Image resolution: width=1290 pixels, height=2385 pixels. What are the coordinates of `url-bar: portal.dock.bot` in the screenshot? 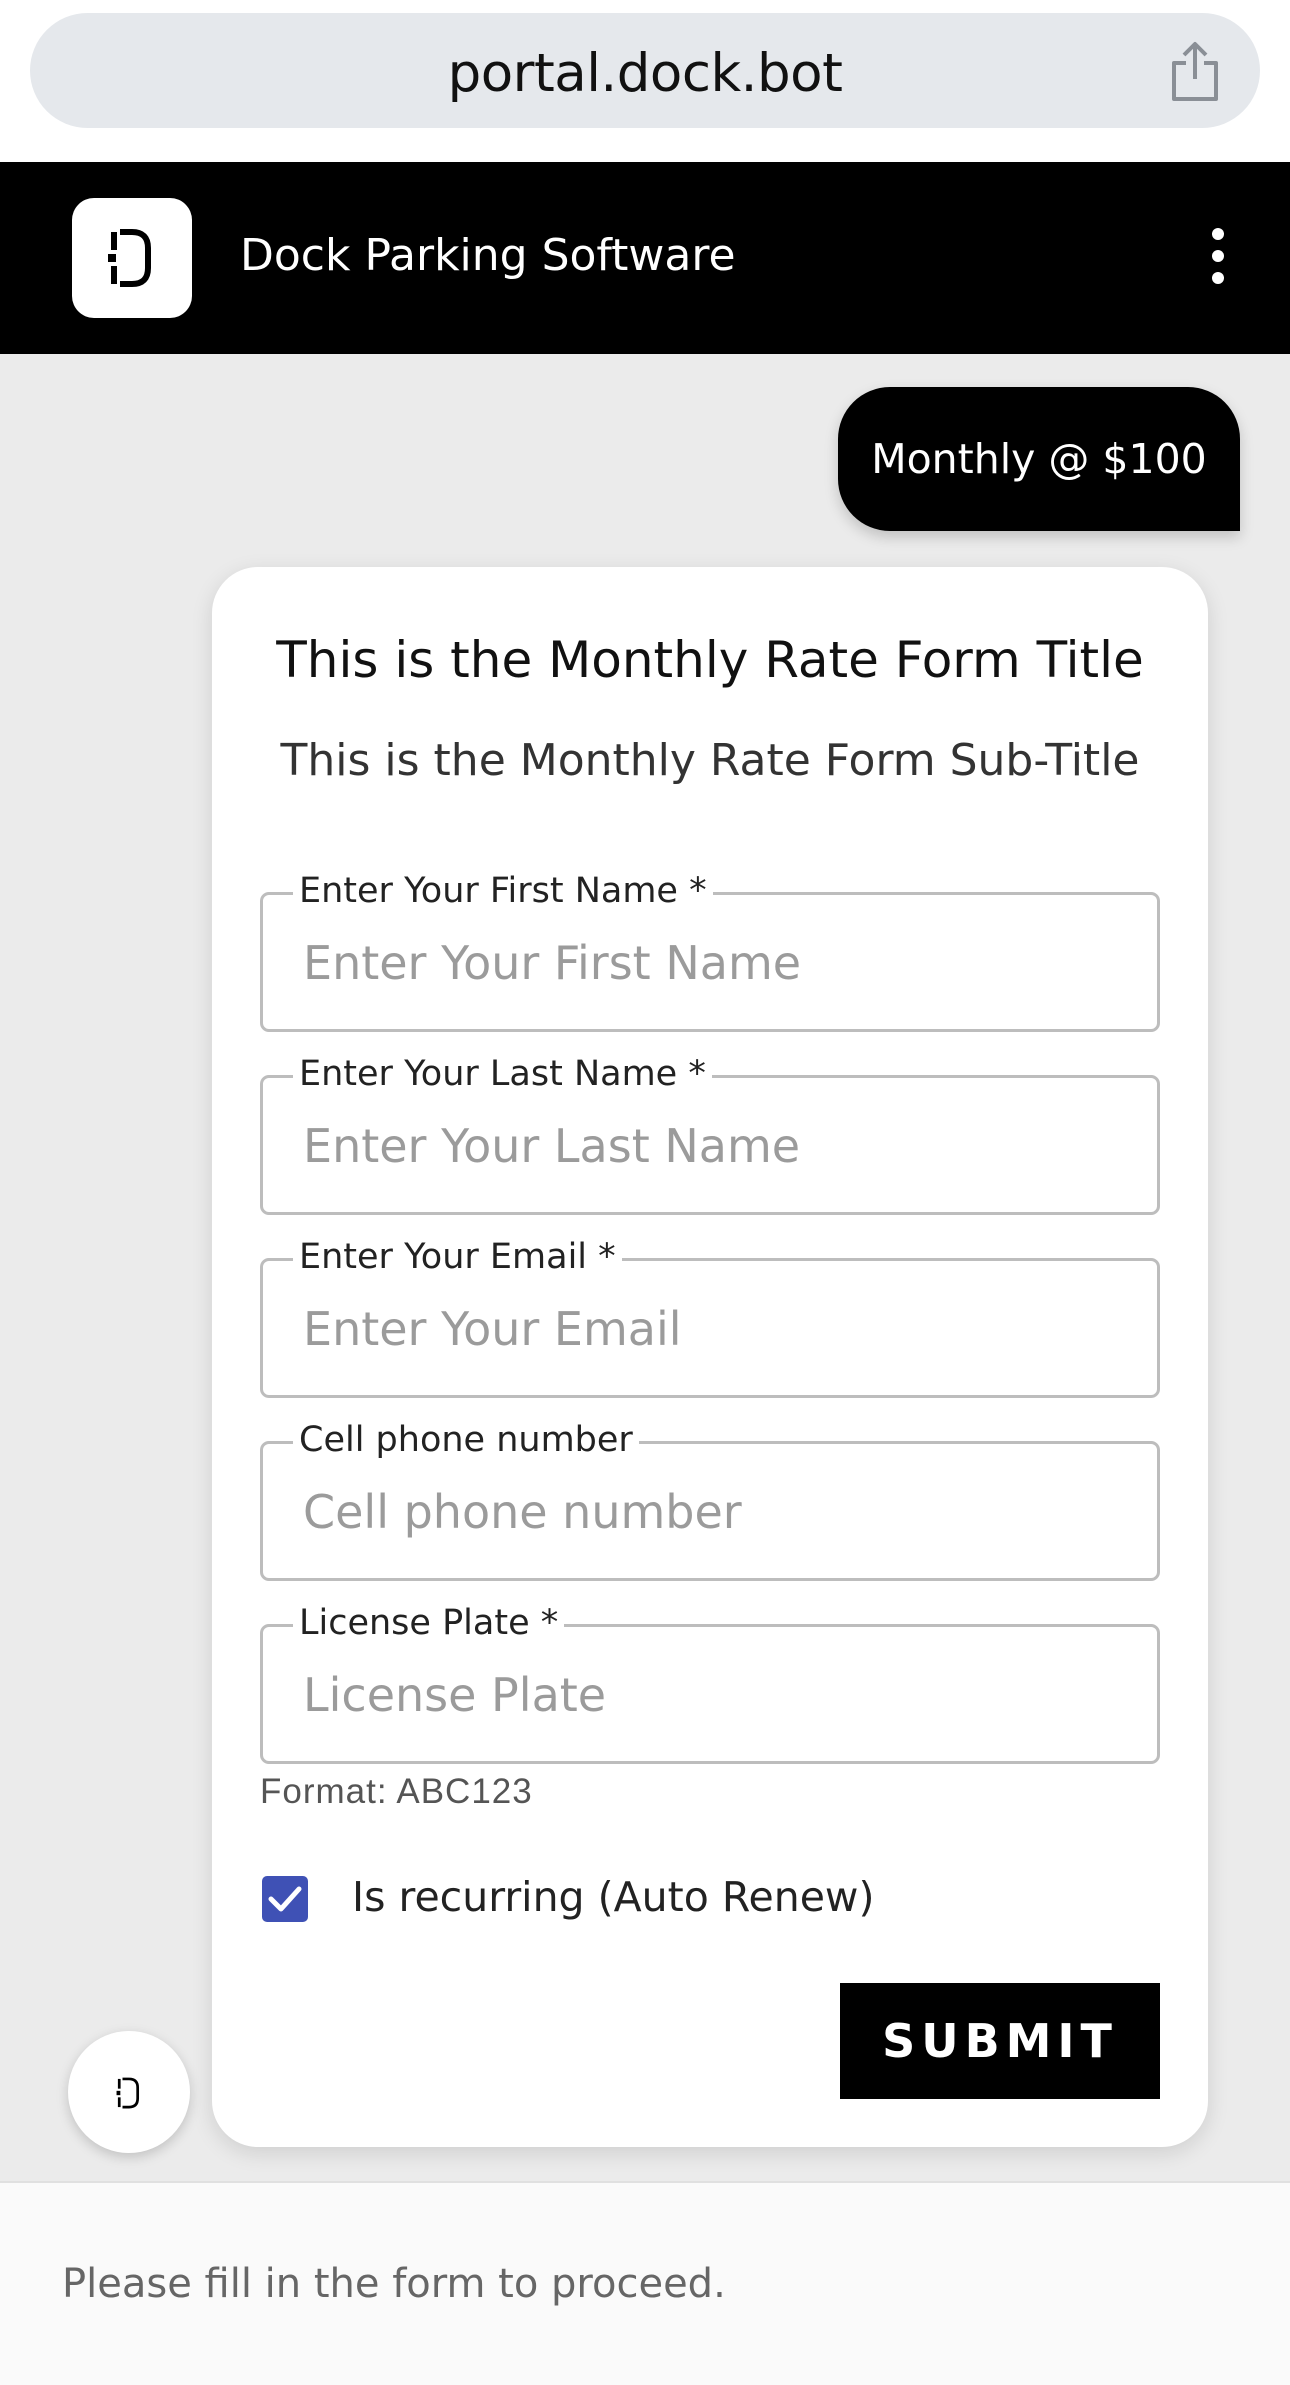 It's located at (645, 70).